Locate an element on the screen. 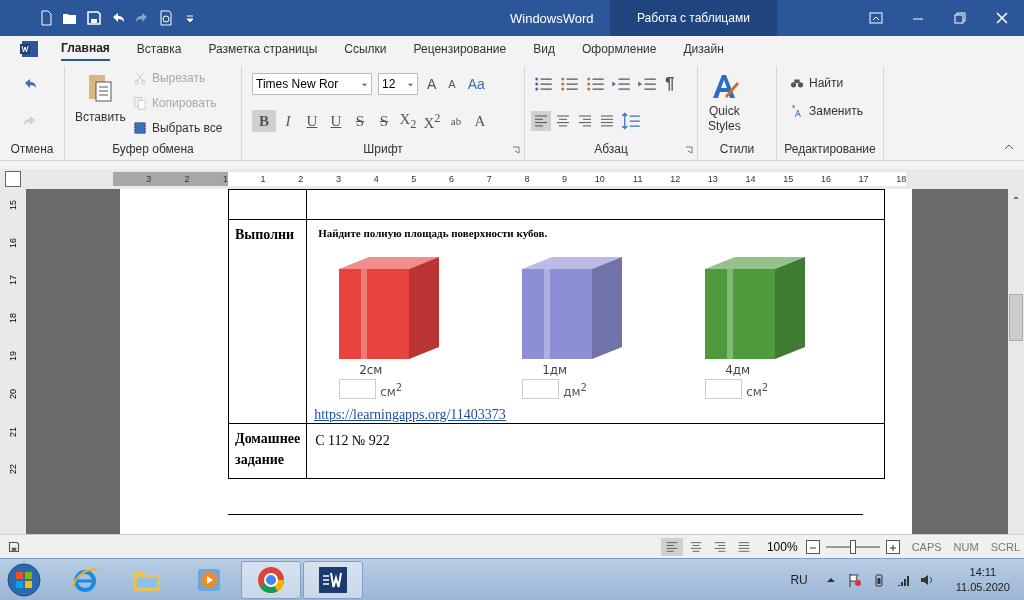 The image size is (1024, 600). side-length-label: 2см is located at coordinates (371, 369).